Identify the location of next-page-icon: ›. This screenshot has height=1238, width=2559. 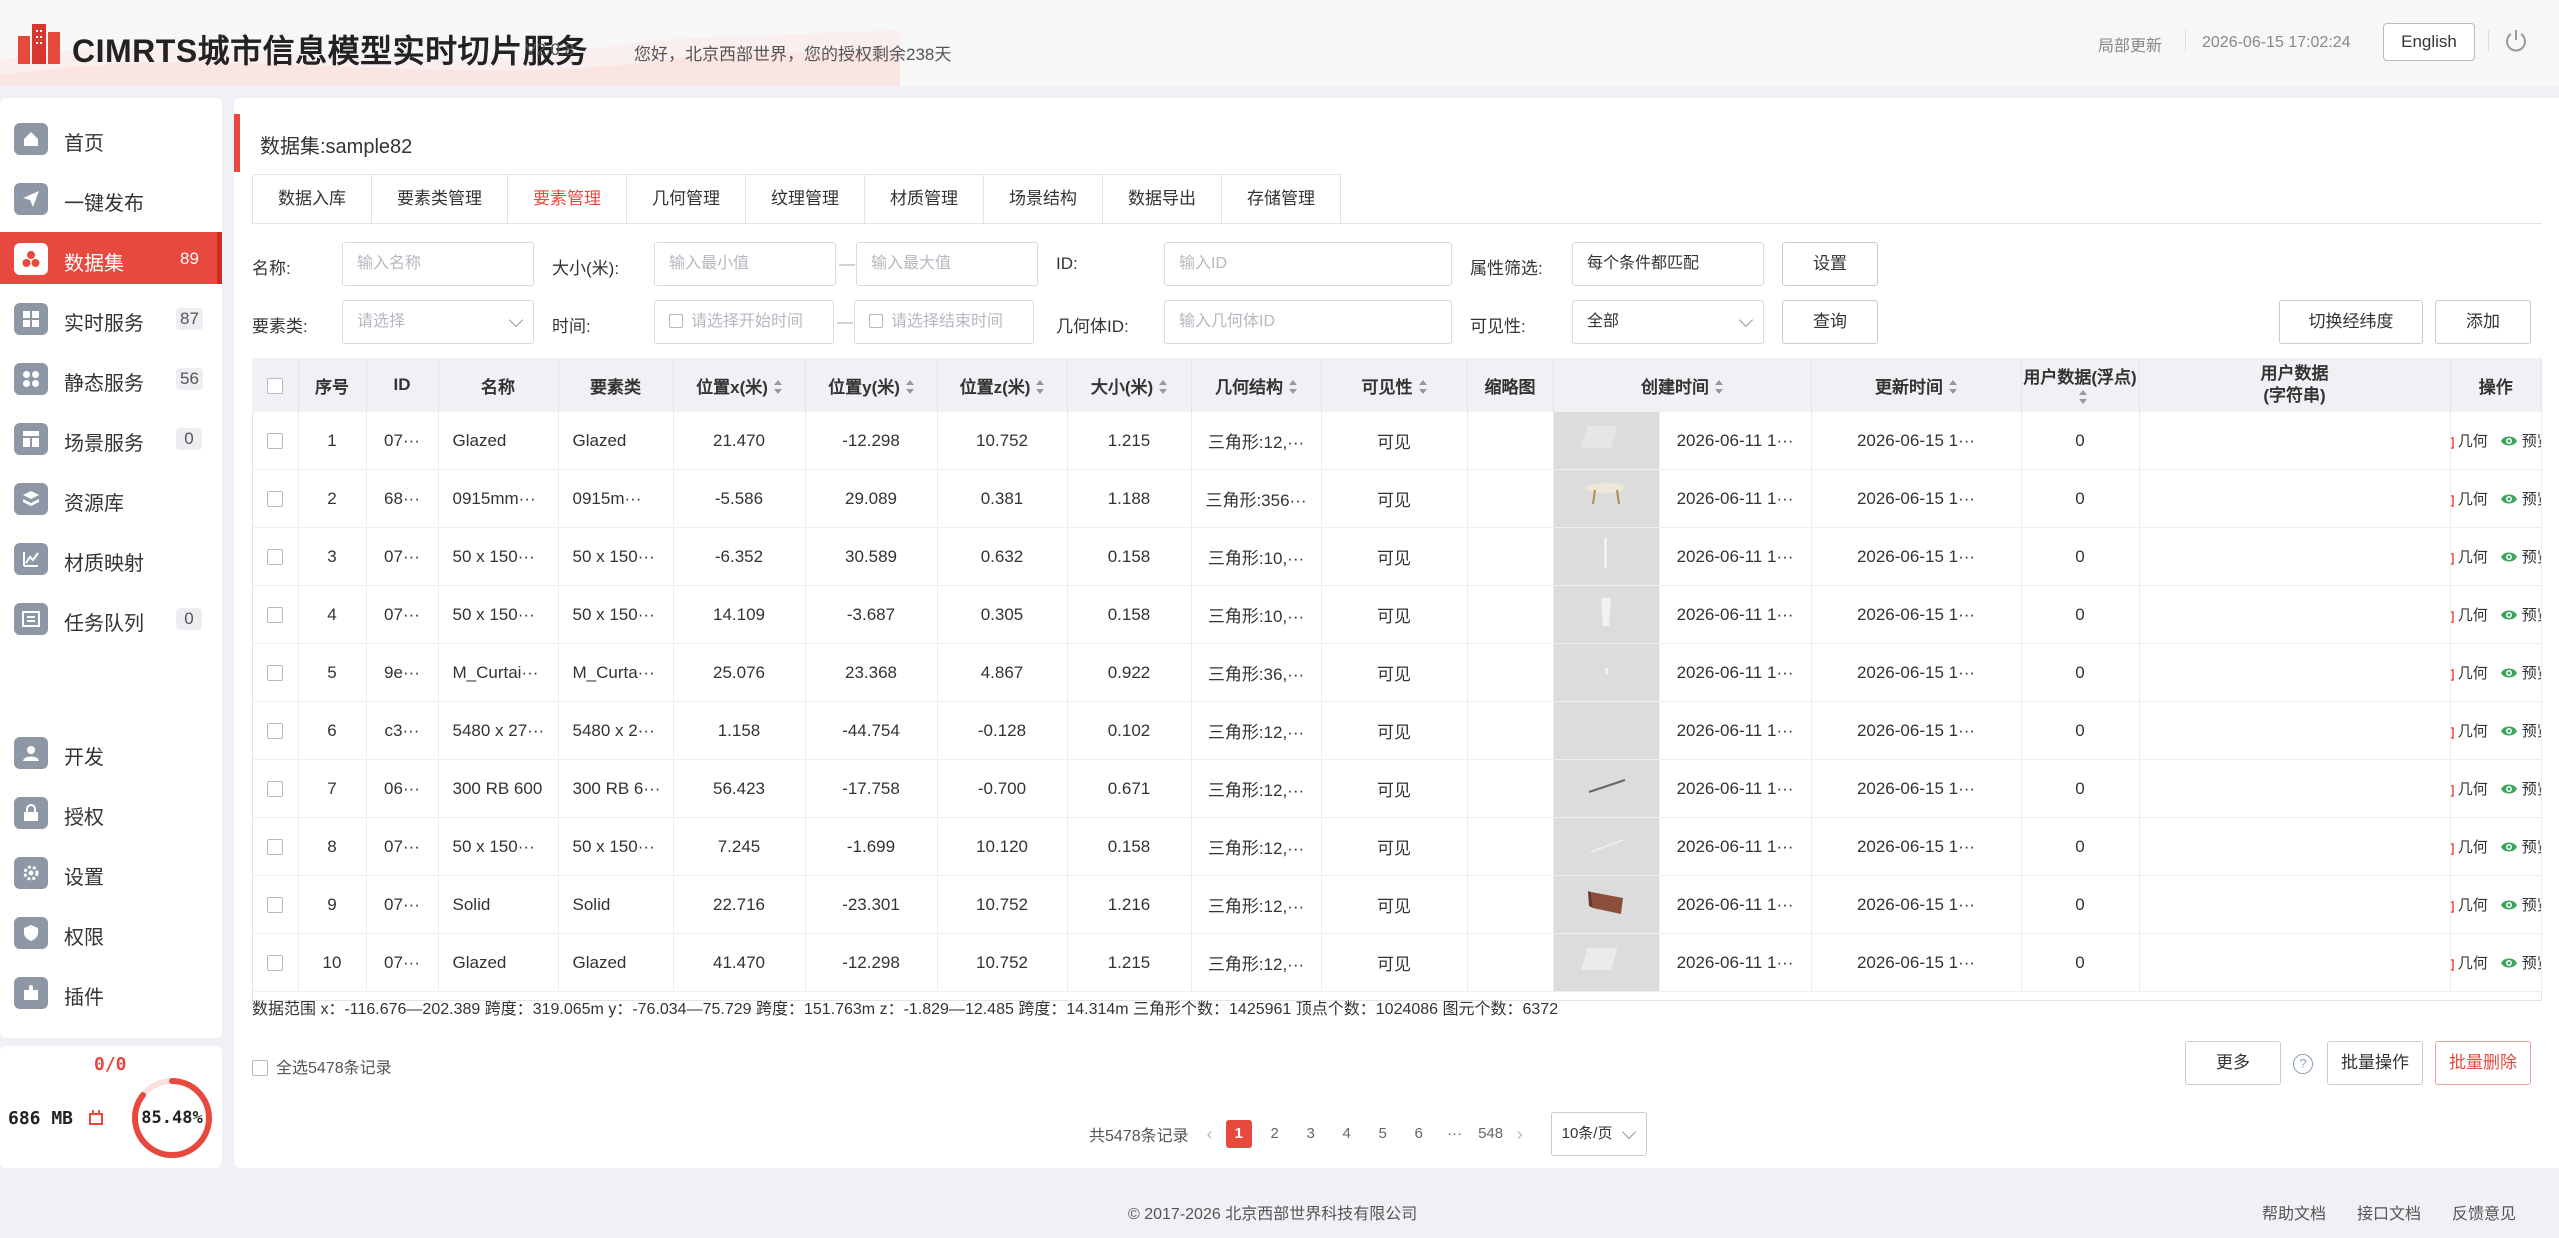
(1520, 1134).